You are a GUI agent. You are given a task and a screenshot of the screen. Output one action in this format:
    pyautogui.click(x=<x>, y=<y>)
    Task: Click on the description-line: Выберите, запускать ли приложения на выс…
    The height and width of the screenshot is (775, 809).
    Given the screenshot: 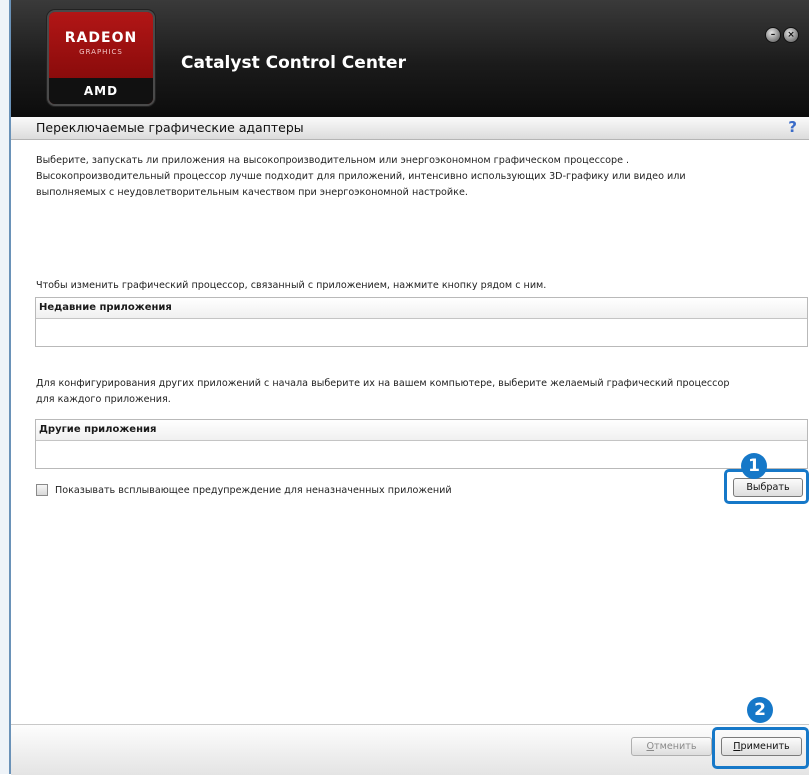 What is the action you would take?
    pyautogui.click(x=333, y=160)
    